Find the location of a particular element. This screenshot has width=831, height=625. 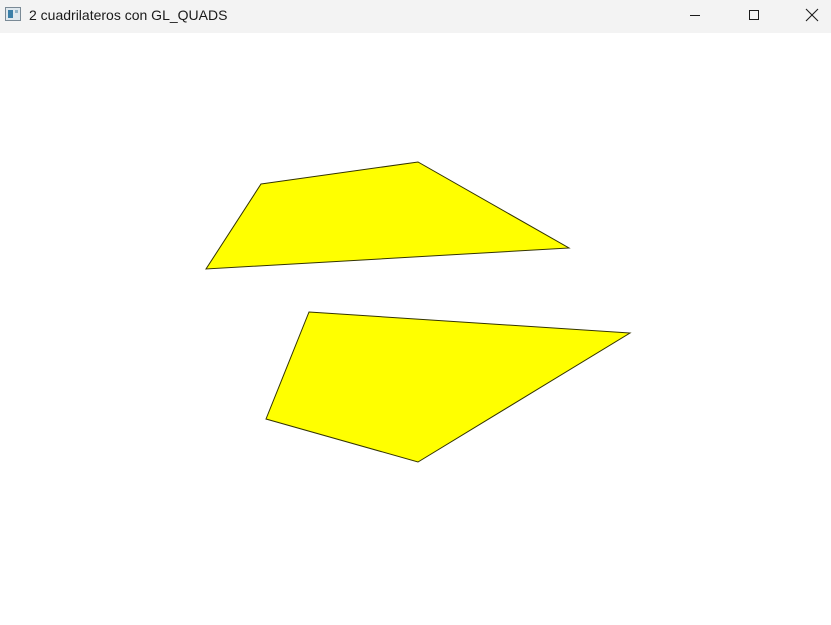

minimize-button is located at coordinates (695, 15).